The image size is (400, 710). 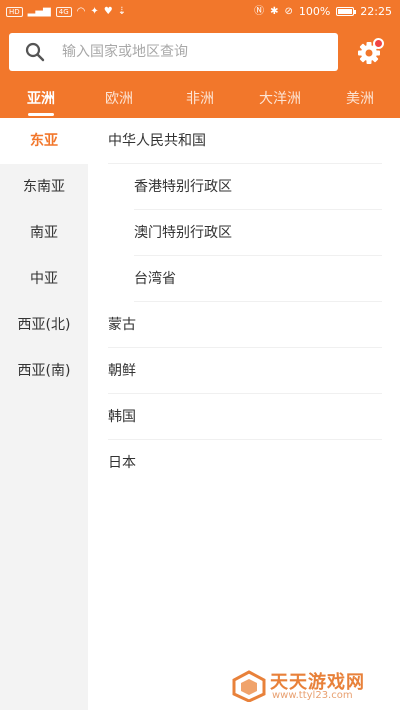 I want to click on search-input, so click(x=192, y=52).